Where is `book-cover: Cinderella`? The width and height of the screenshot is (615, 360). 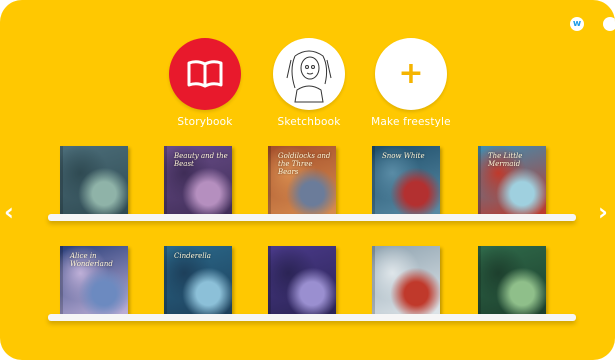 book-cover: Cinderella is located at coordinates (198, 280).